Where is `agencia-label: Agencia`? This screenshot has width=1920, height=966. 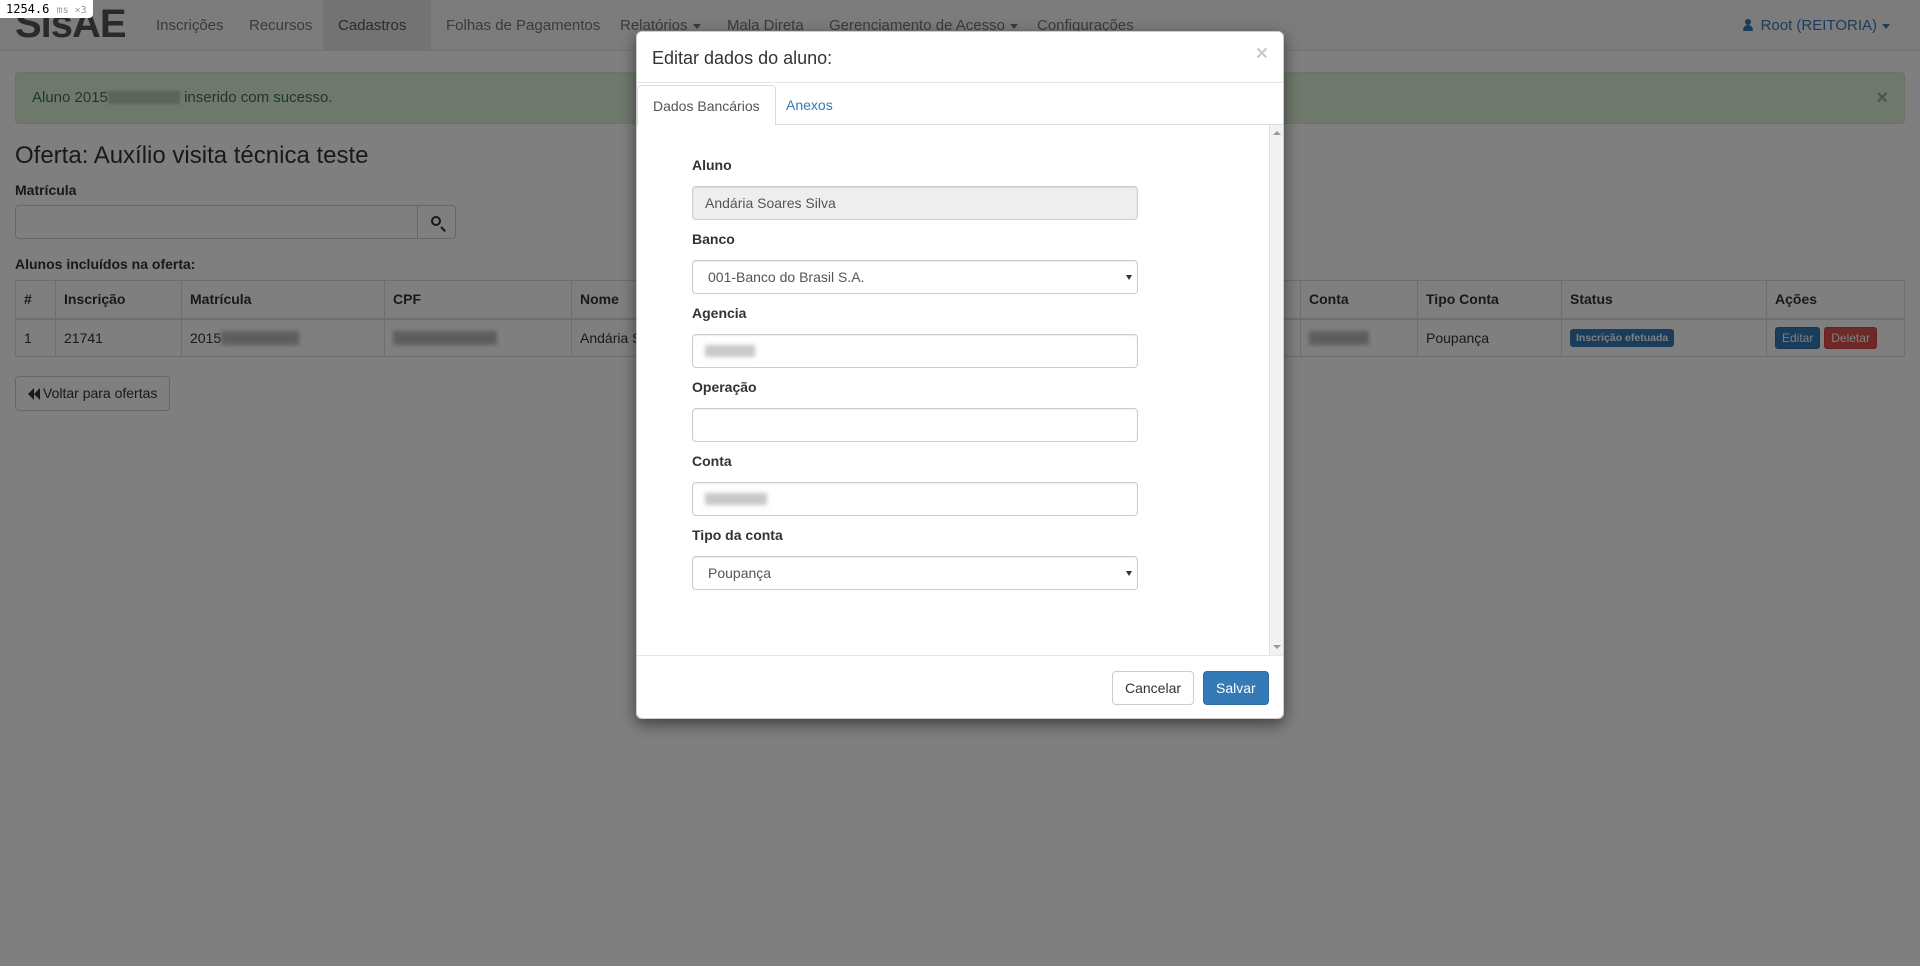
agencia-label: Agencia is located at coordinates (719, 313).